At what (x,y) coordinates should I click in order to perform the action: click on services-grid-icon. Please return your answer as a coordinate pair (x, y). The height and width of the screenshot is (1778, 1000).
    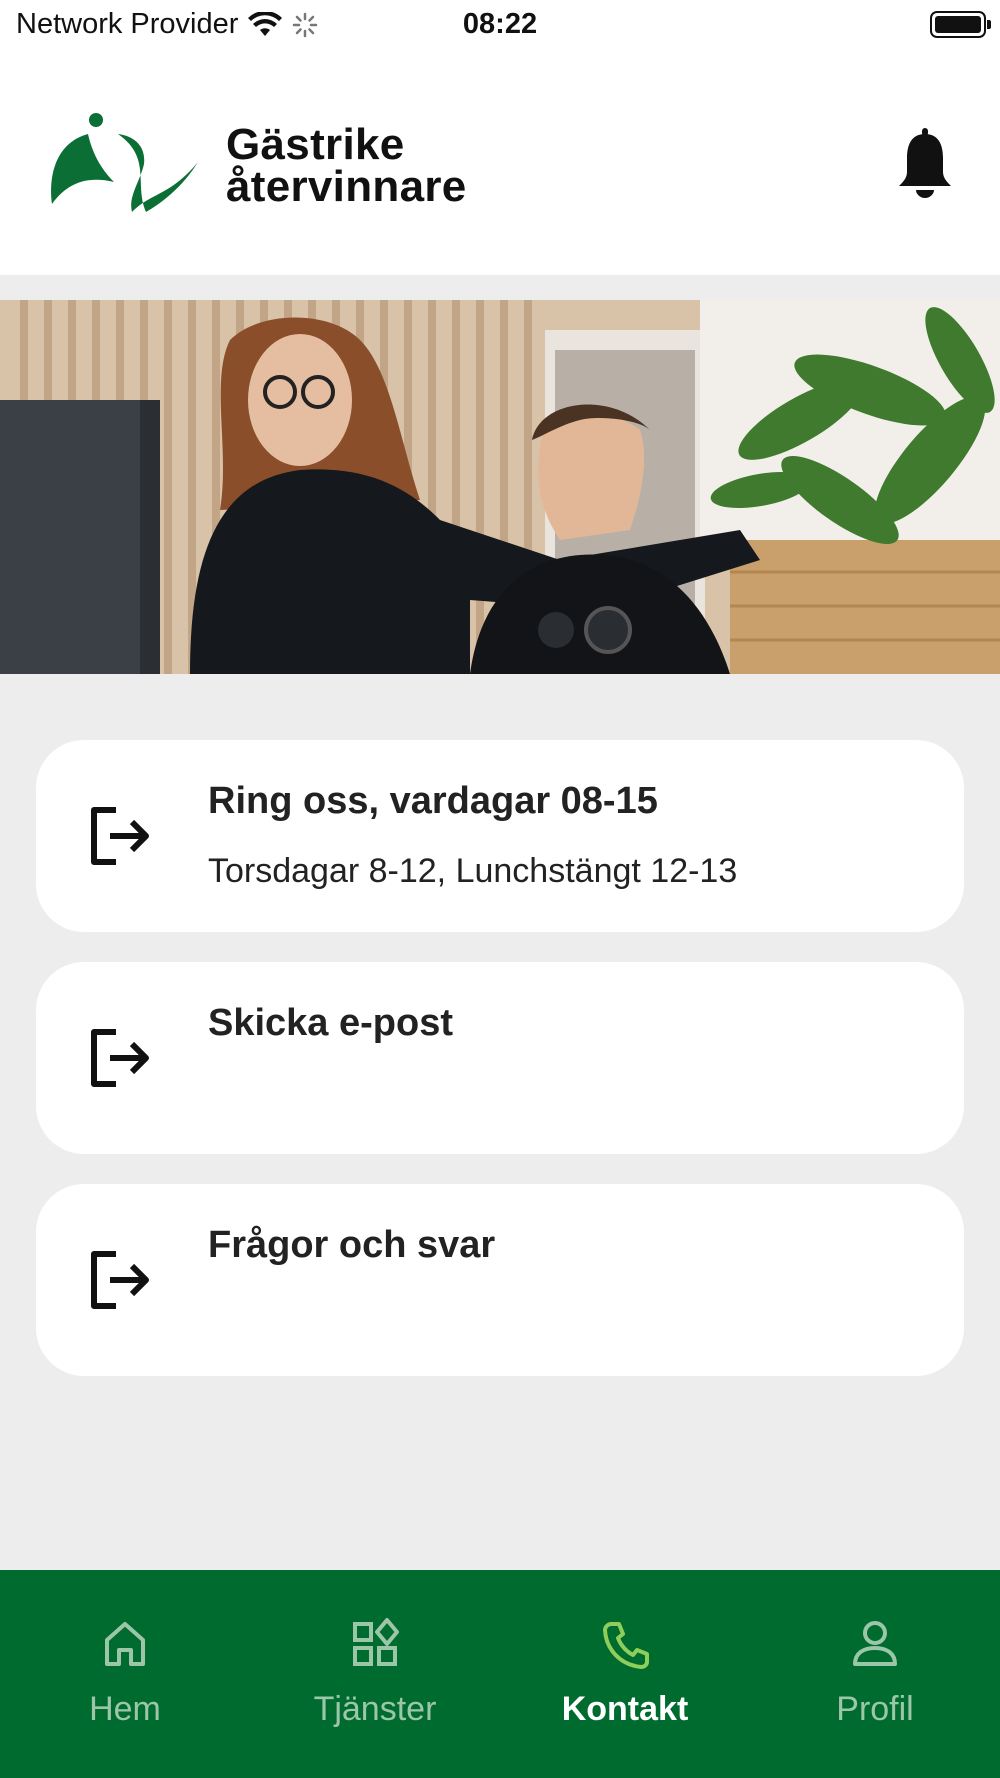
    Looking at the image, I should click on (376, 1642).